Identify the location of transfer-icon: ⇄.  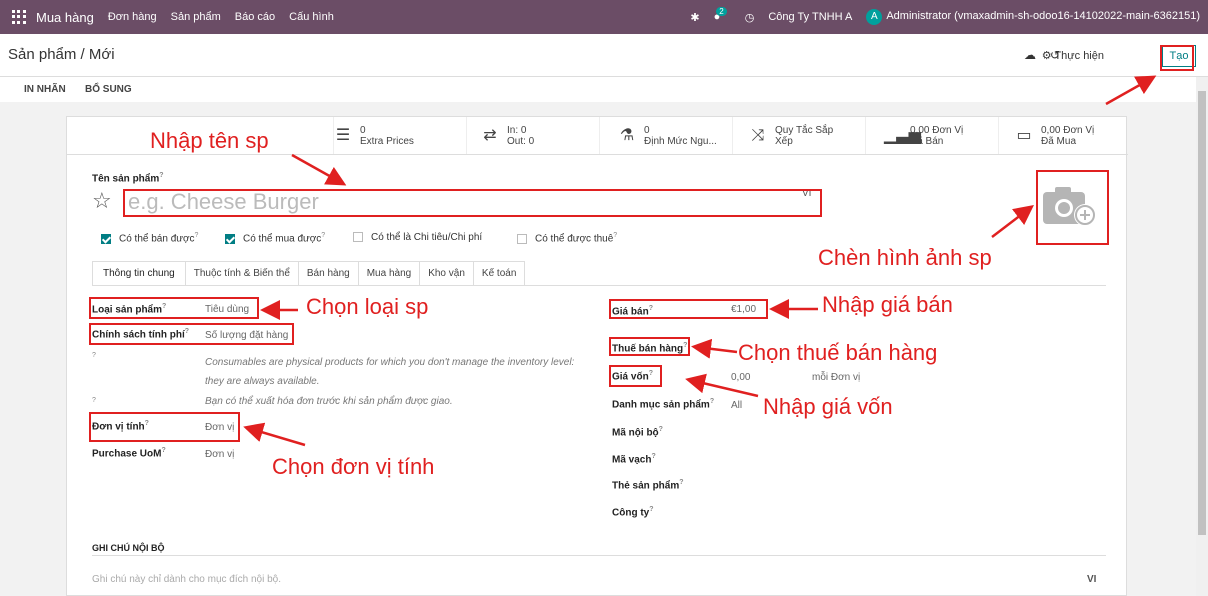
(490, 135).